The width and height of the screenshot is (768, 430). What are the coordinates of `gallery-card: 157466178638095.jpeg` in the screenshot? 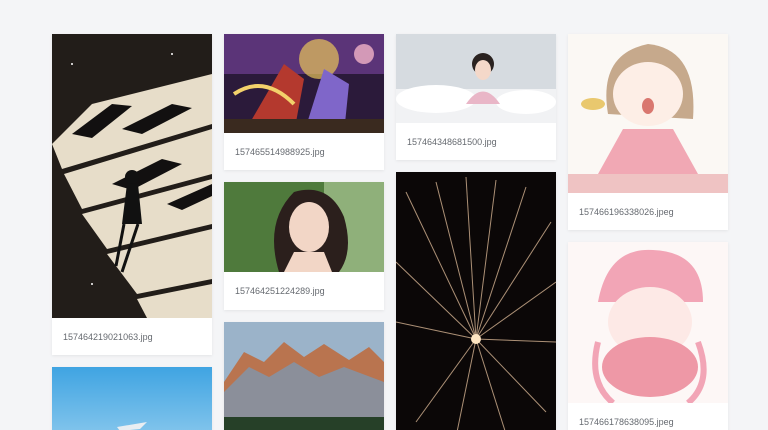 It's located at (648, 336).